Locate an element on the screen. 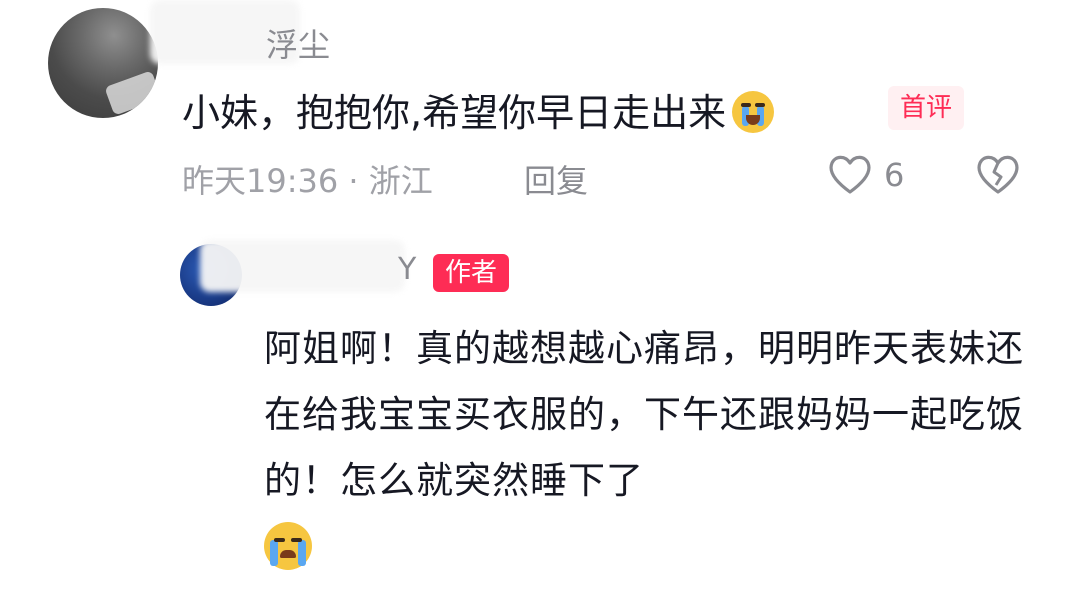 The image size is (1080, 591). crying-emoji-icon is located at coordinates (753, 111).